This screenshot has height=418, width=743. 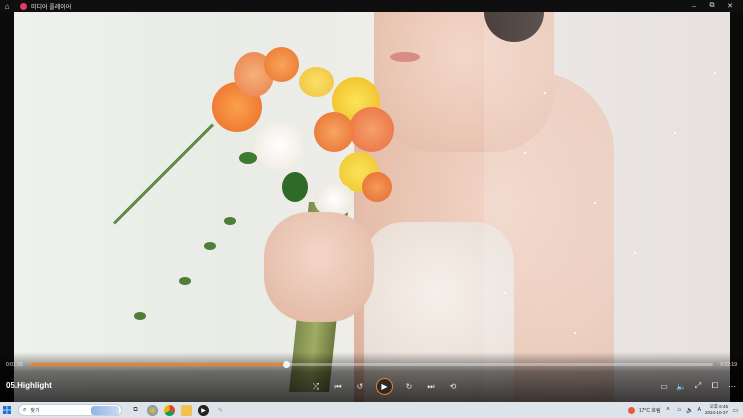 I want to click on window-controls: – ⧉ ✕, so click(x=712, y=6).